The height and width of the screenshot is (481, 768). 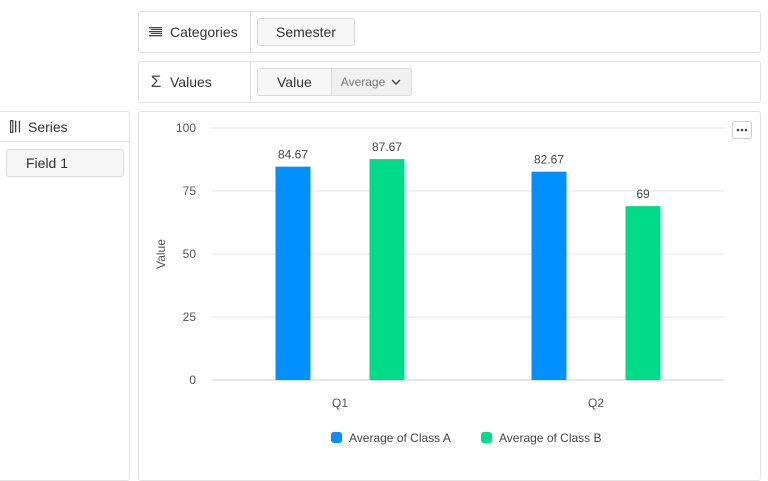 What do you see at coordinates (549, 160) in the screenshot?
I see `data-label: 82.67` at bounding box center [549, 160].